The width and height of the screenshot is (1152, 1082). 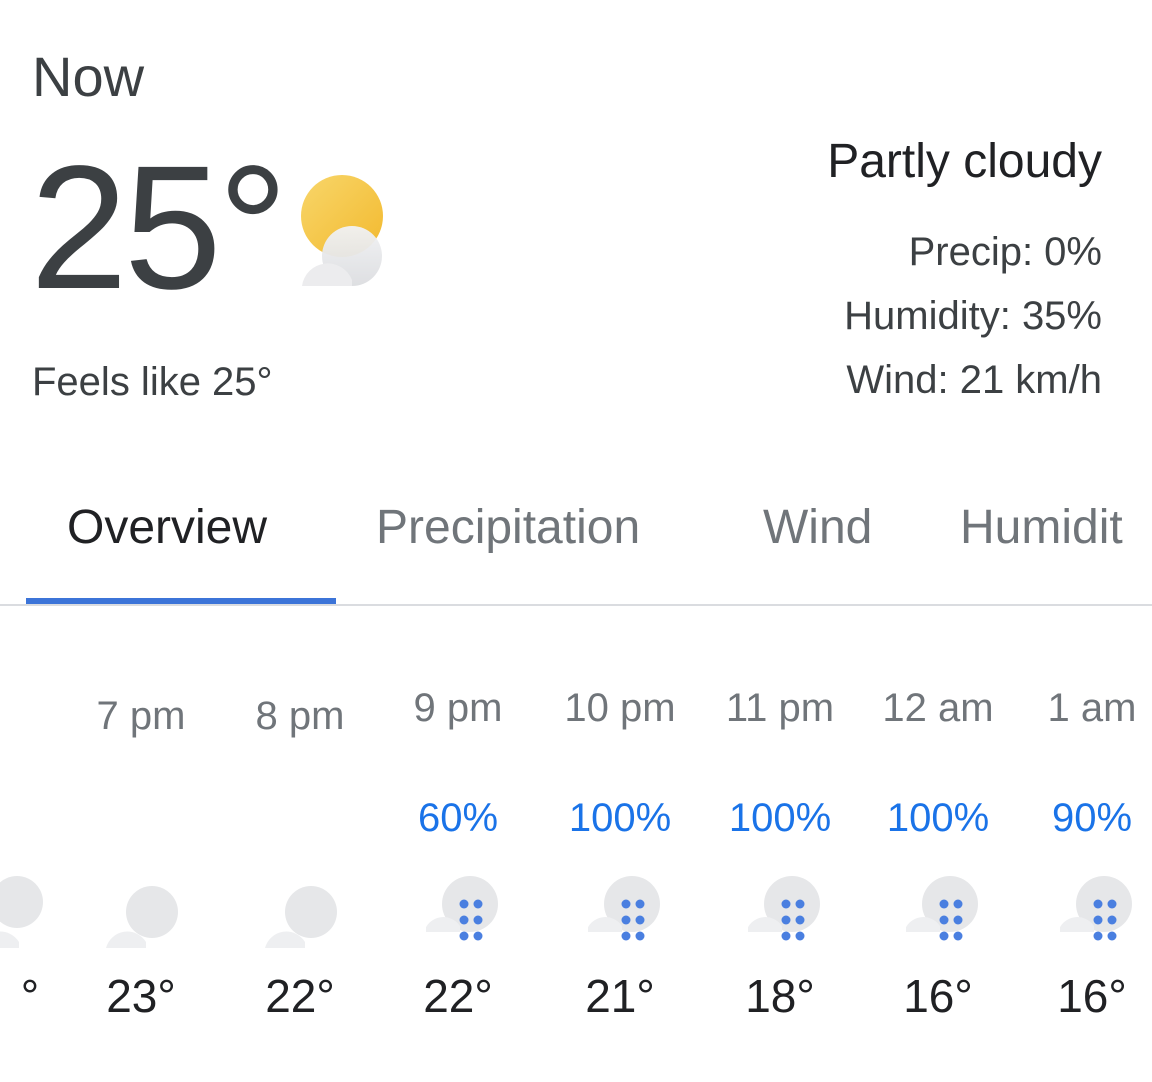 What do you see at coordinates (974, 380) in the screenshot?
I see `wind-text: Wind: 21 km/h` at bounding box center [974, 380].